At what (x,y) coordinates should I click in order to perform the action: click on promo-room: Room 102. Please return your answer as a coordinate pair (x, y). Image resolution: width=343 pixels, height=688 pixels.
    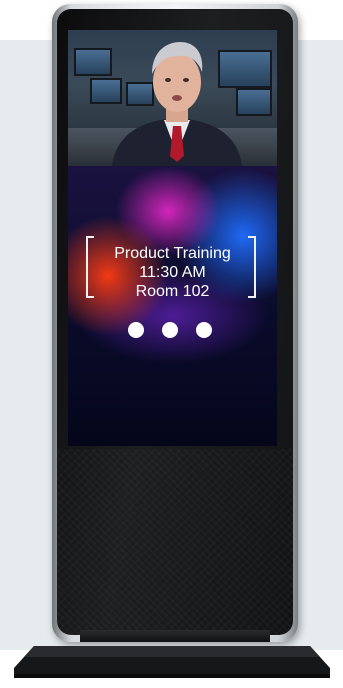
    Looking at the image, I should click on (172, 291).